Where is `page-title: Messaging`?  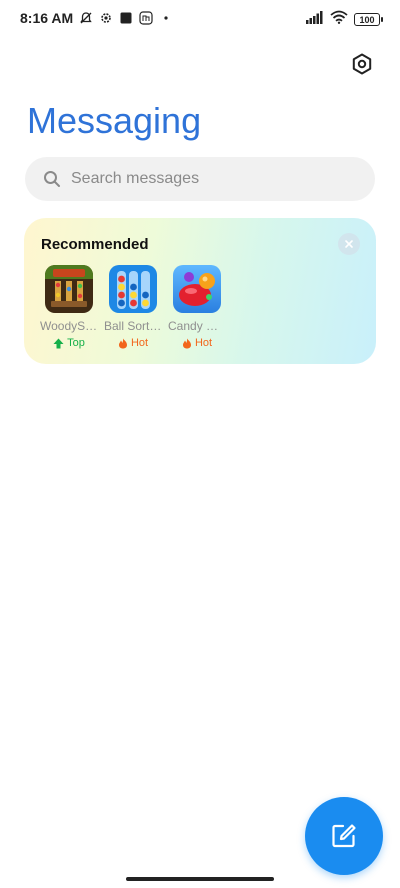 page-title: Messaging is located at coordinates (114, 120).